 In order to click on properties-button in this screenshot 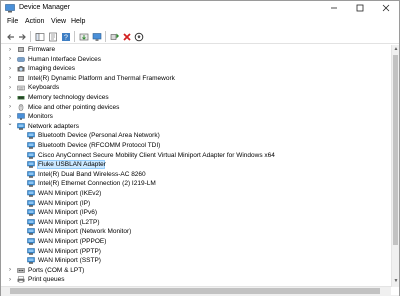, I will do `click(52, 36)`.